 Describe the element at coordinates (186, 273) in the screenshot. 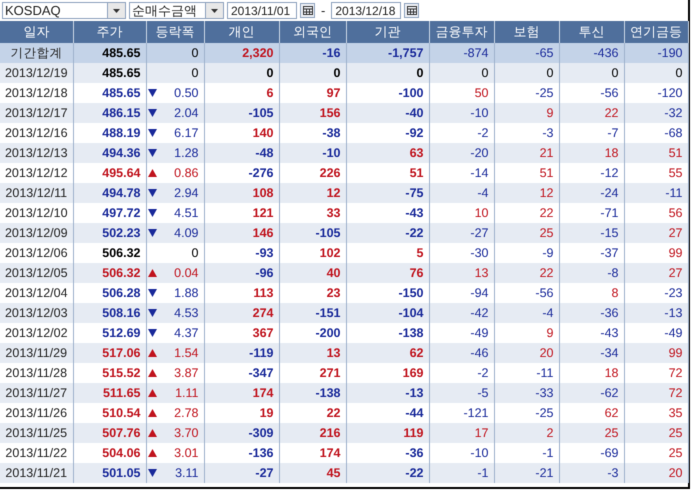

I see `change-value: 0.04` at that location.